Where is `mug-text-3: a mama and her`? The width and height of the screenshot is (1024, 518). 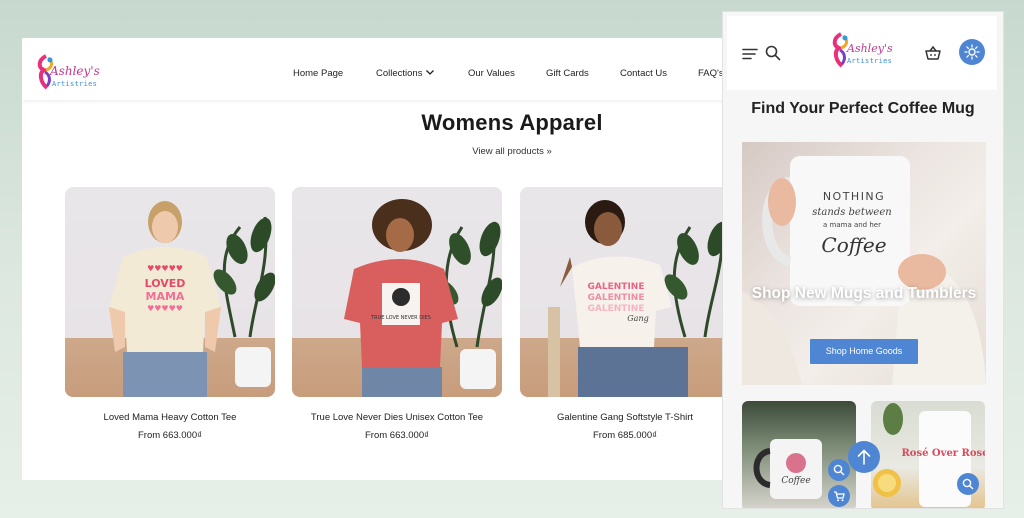
mug-text-3: a mama and her is located at coordinates (852, 225).